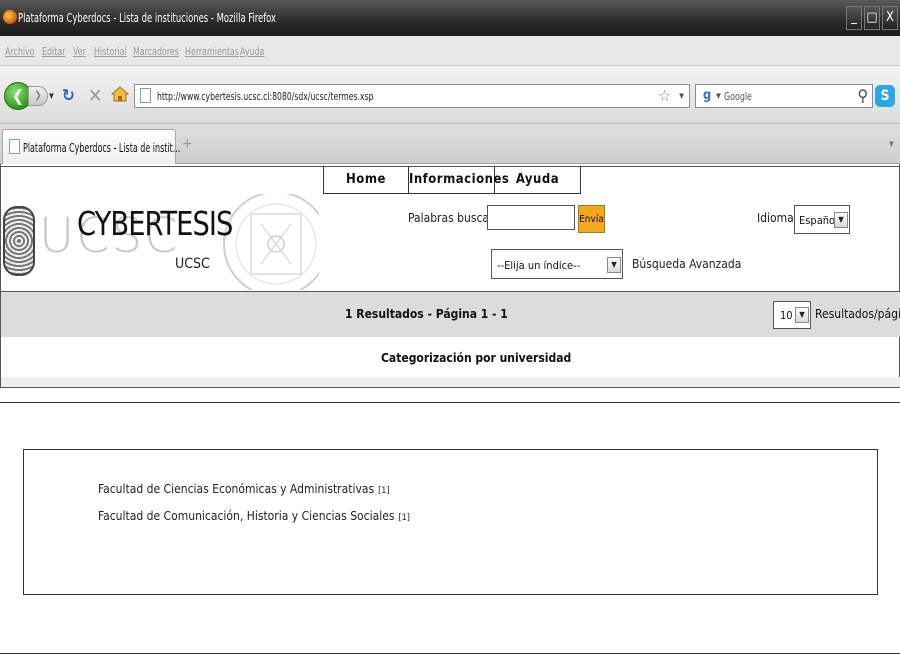  I want to click on idioma-value: Español, so click(818, 220).